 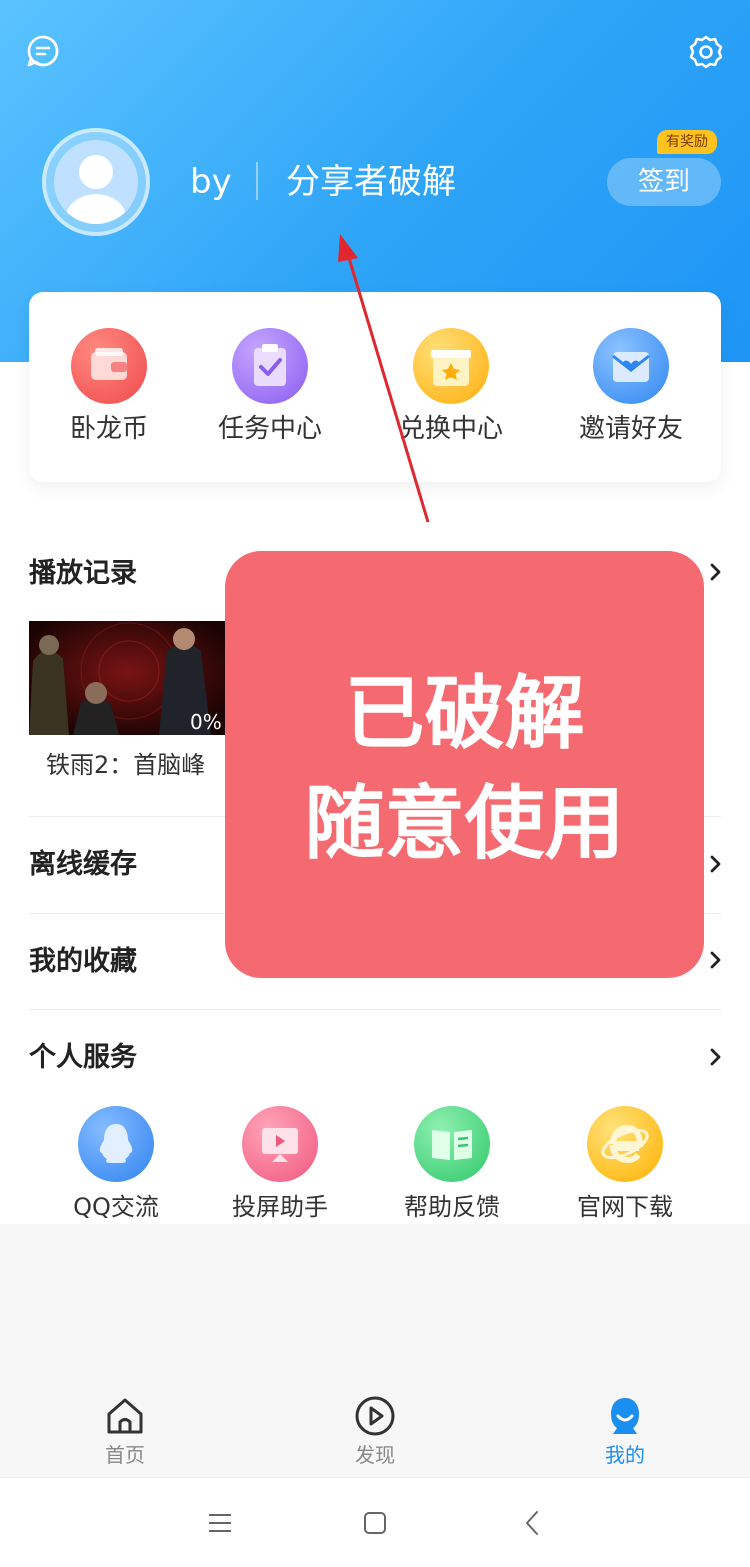 I want to click on back-icon, so click(x=533, y=1523).